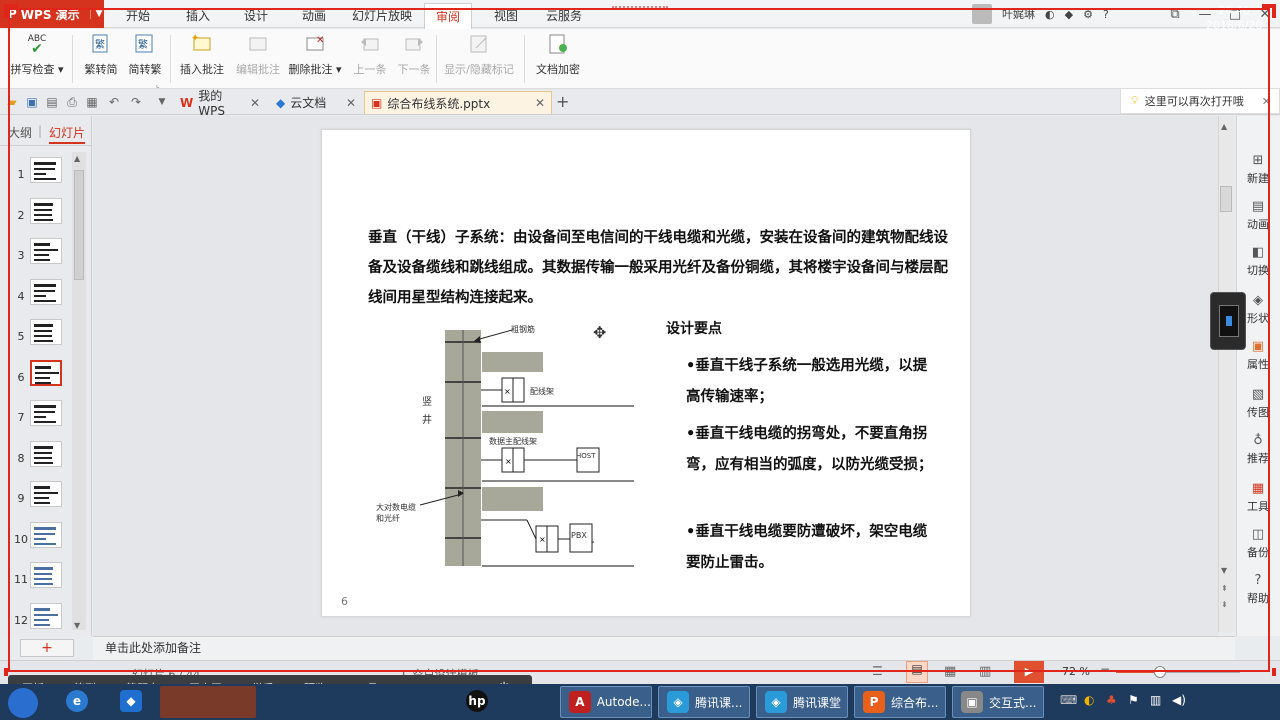 Image resolution: width=1280 pixels, height=720 pixels. Describe the element at coordinates (1179, 700) in the screenshot. I see `volume-icon: ◀)` at that location.